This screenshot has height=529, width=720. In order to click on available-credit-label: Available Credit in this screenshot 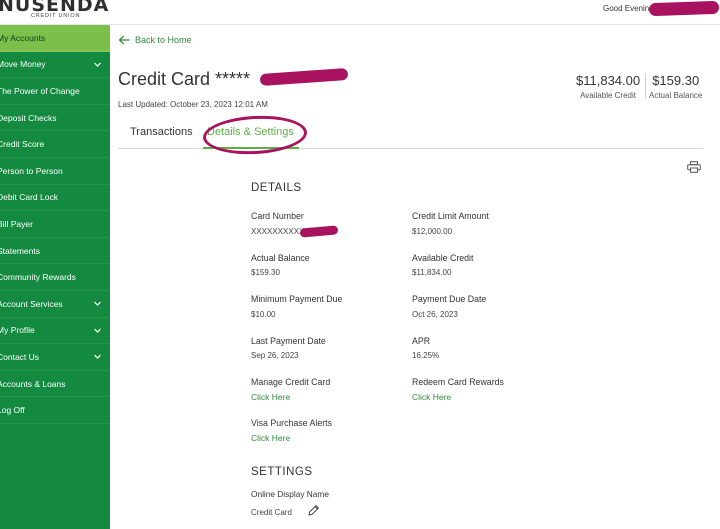, I will do `click(443, 258)`.